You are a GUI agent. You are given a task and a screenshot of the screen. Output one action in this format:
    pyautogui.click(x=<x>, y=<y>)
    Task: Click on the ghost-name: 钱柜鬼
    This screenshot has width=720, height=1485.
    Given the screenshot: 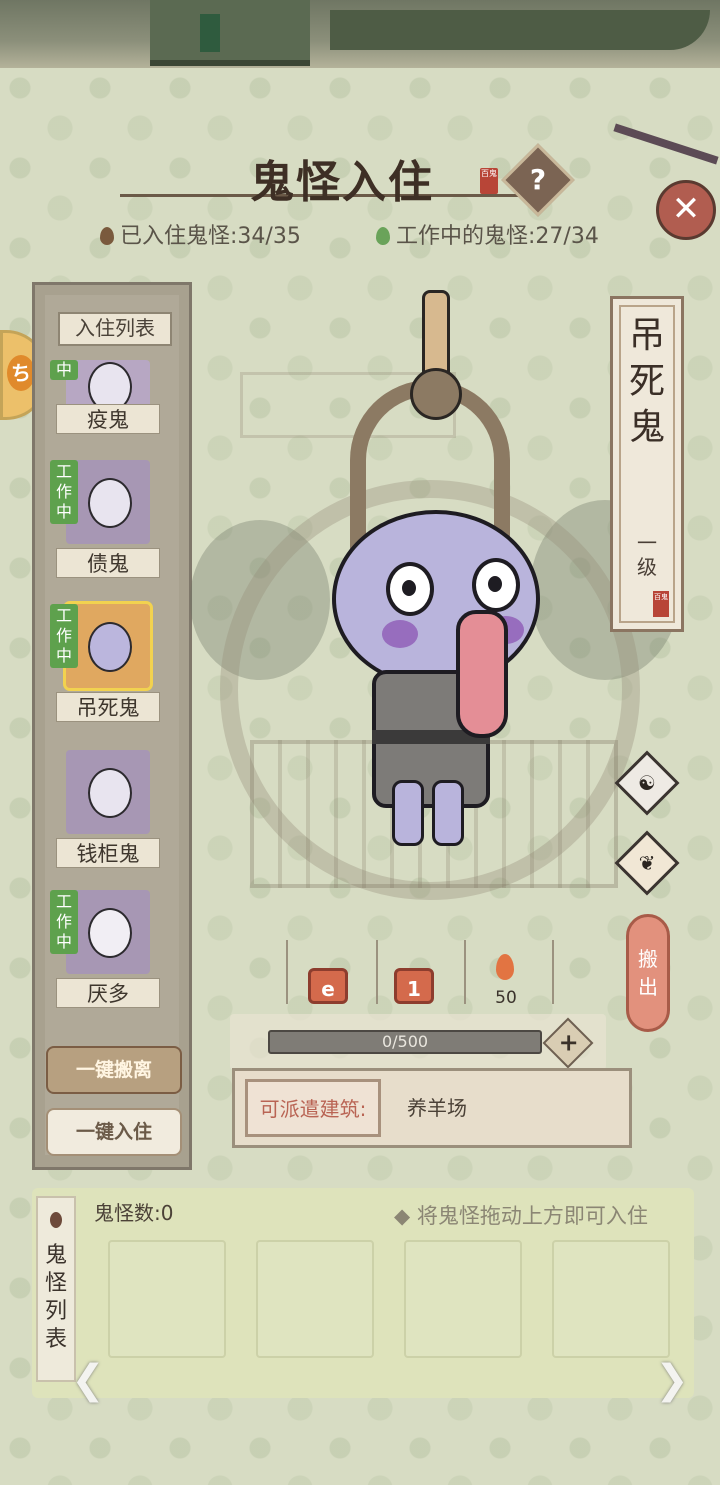 What is the action you would take?
    pyautogui.click(x=108, y=853)
    